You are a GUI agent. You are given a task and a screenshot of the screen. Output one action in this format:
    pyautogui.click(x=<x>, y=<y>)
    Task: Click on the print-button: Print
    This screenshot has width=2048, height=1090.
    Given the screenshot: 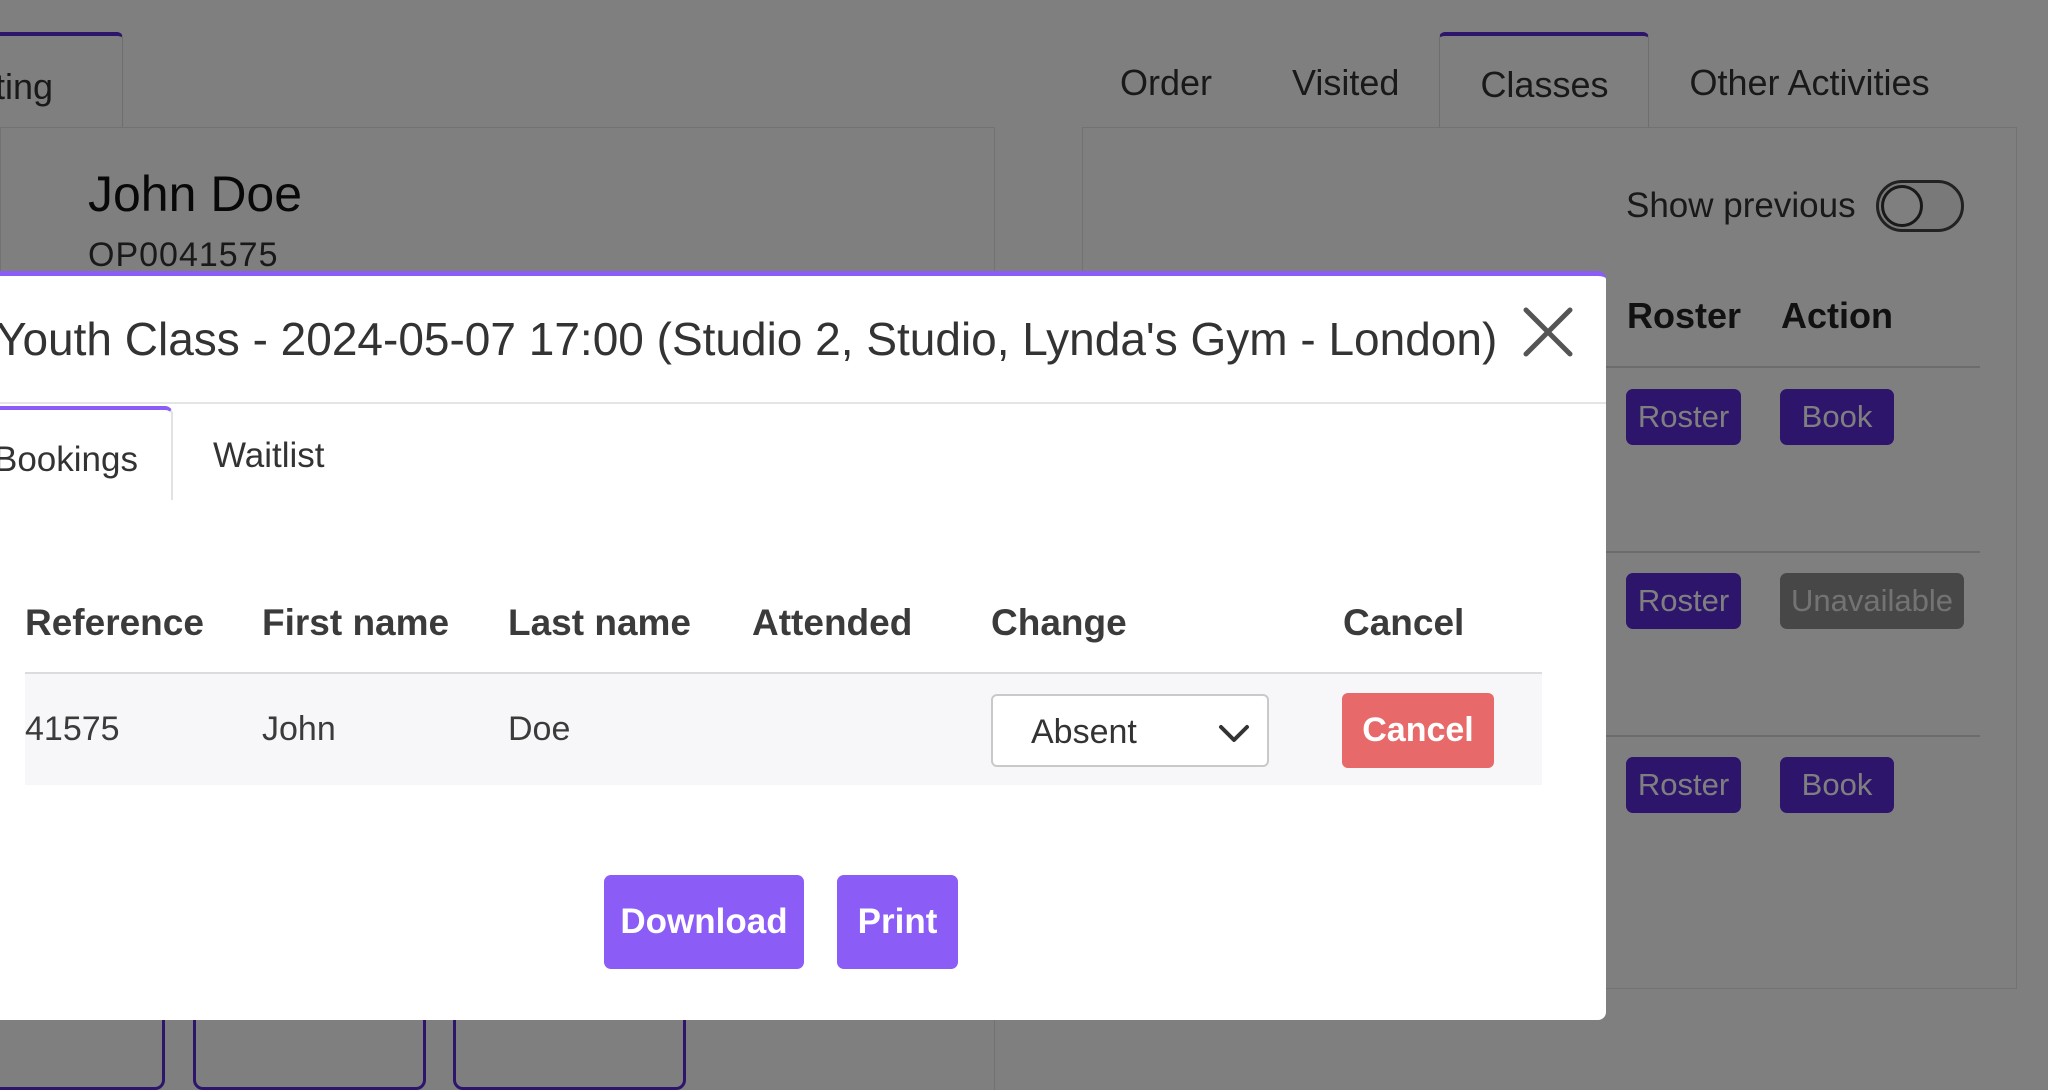 What is the action you would take?
    pyautogui.click(x=897, y=922)
    